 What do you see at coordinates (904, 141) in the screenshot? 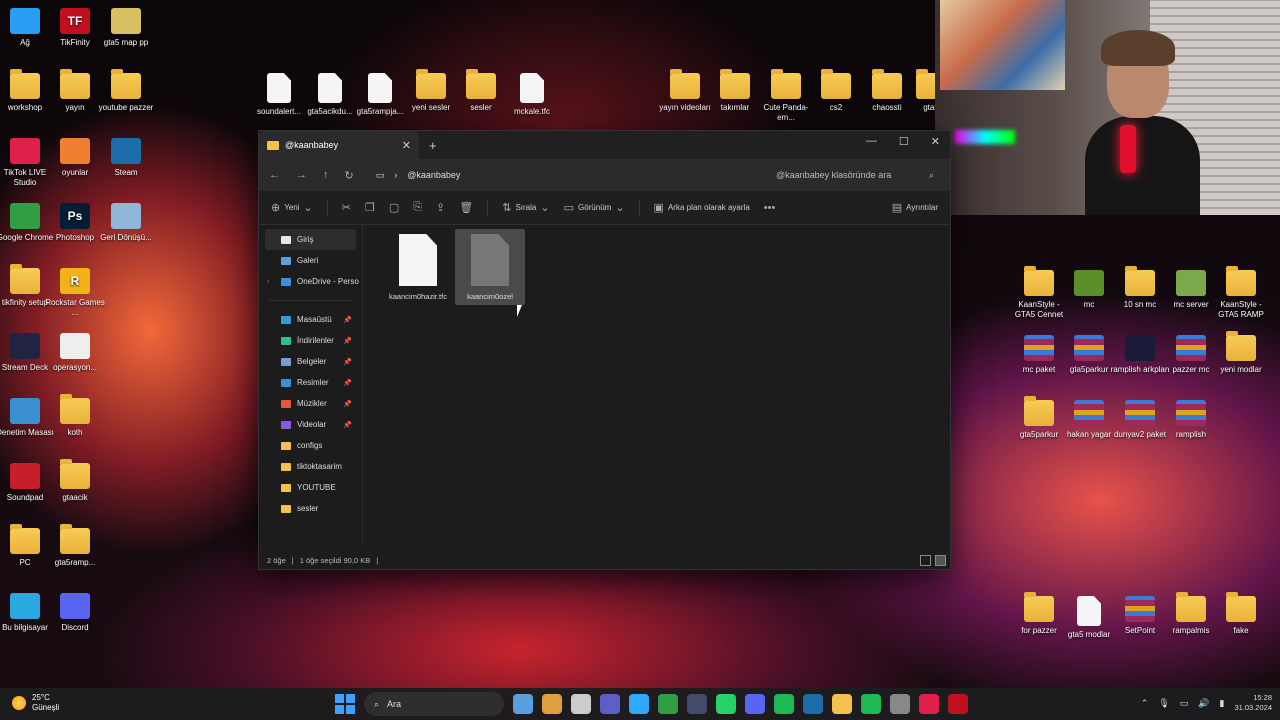
I see `maximize-button: ☐` at bounding box center [904, 141].